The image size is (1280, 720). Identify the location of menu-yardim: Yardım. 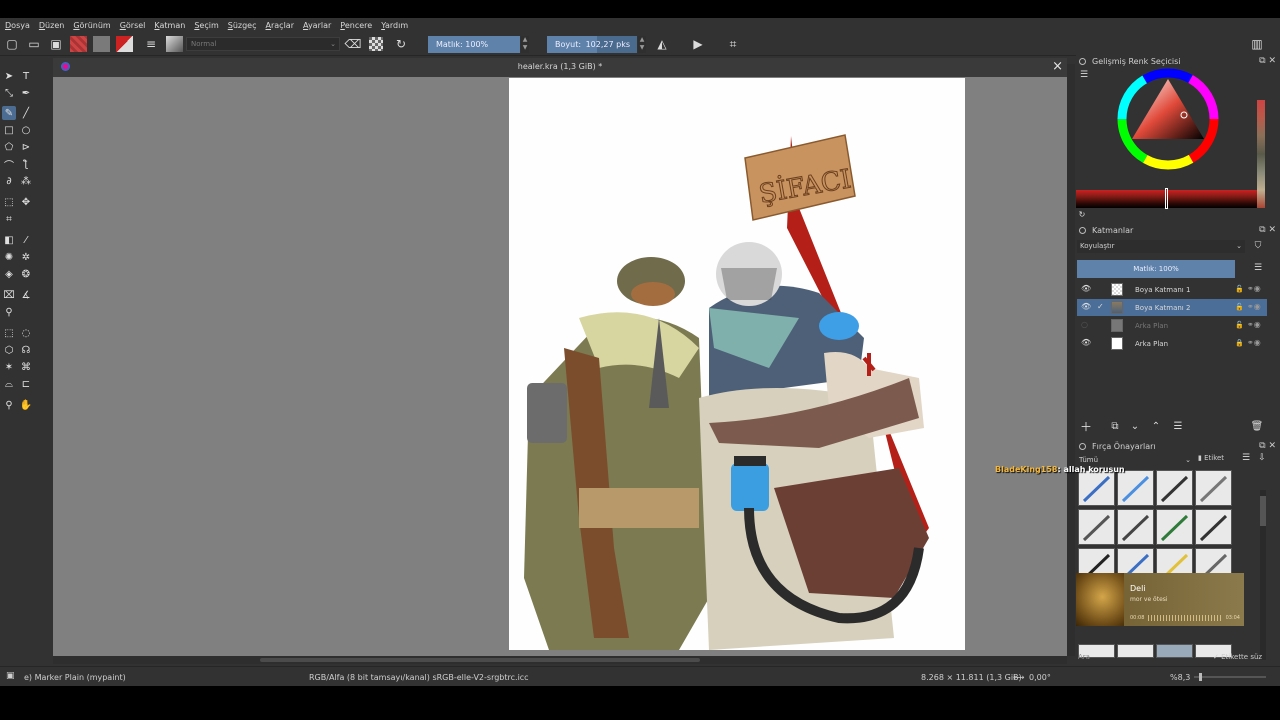
(394, 25).